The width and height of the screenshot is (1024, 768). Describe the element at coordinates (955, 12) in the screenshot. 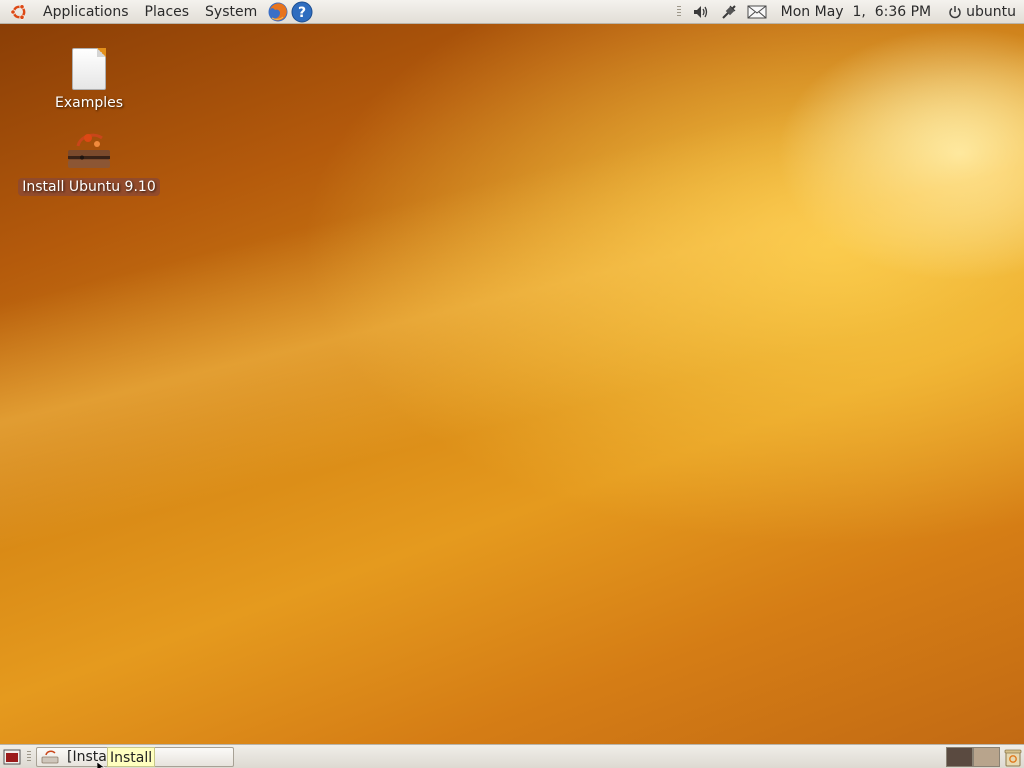

I see `power-icon` at that location.